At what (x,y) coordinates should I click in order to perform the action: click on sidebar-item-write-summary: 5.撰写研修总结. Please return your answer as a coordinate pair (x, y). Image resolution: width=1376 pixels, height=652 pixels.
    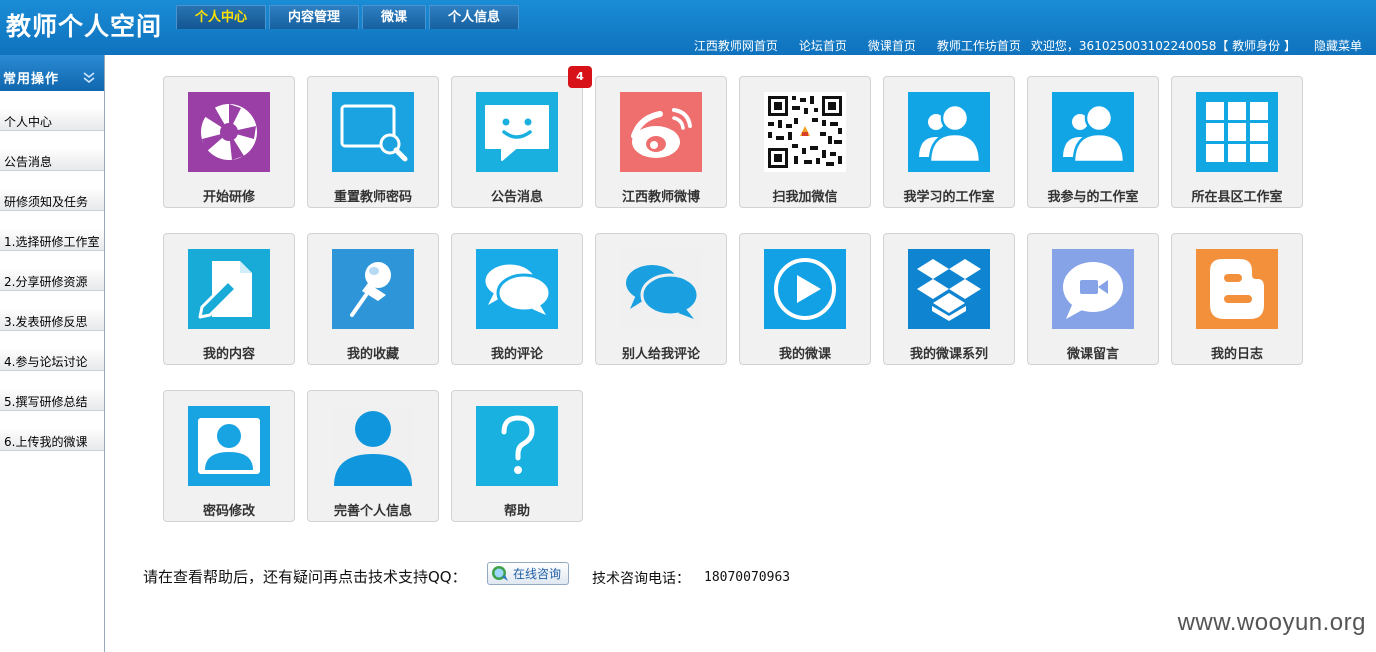
    Looking at the image, I should click on (52, 391).